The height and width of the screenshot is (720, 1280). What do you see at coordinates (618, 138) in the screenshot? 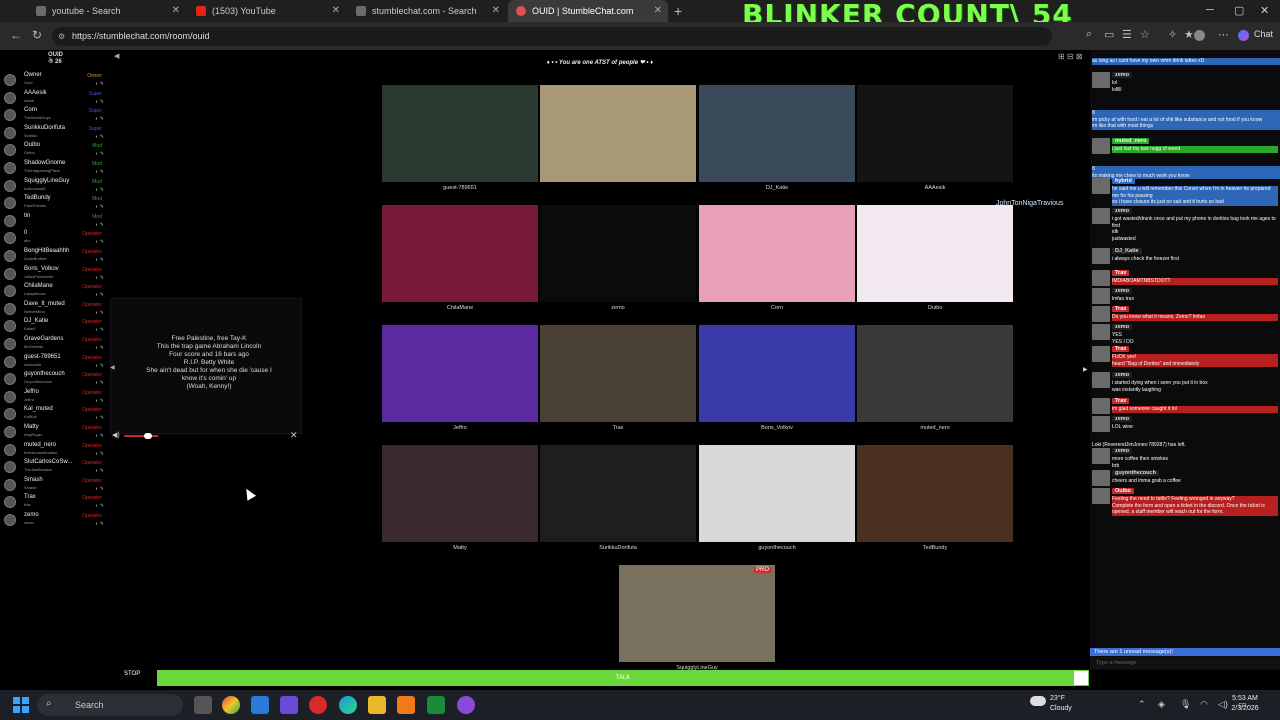
I see `cam-tile` at bounding box center [618, 138].